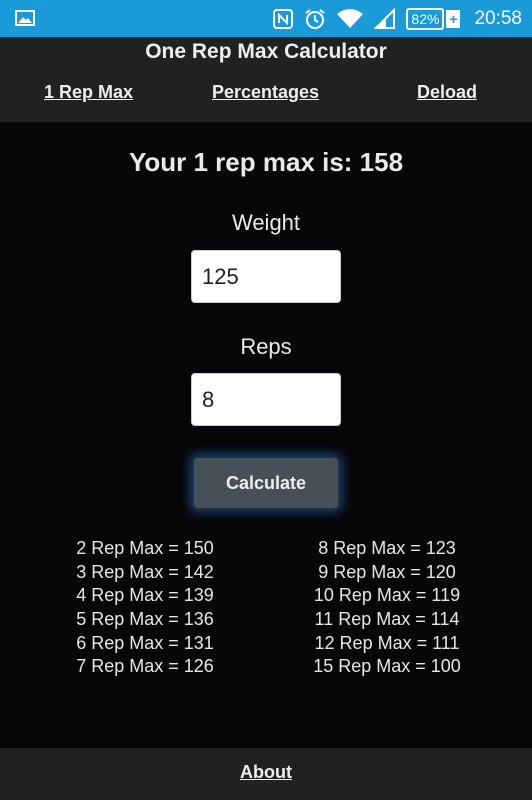 This screenshot has width=532, height=800. What do you see at coordinates (498, 18) in the screenshot?
I see `clock: 20:58` at bounding box center [498, 18].